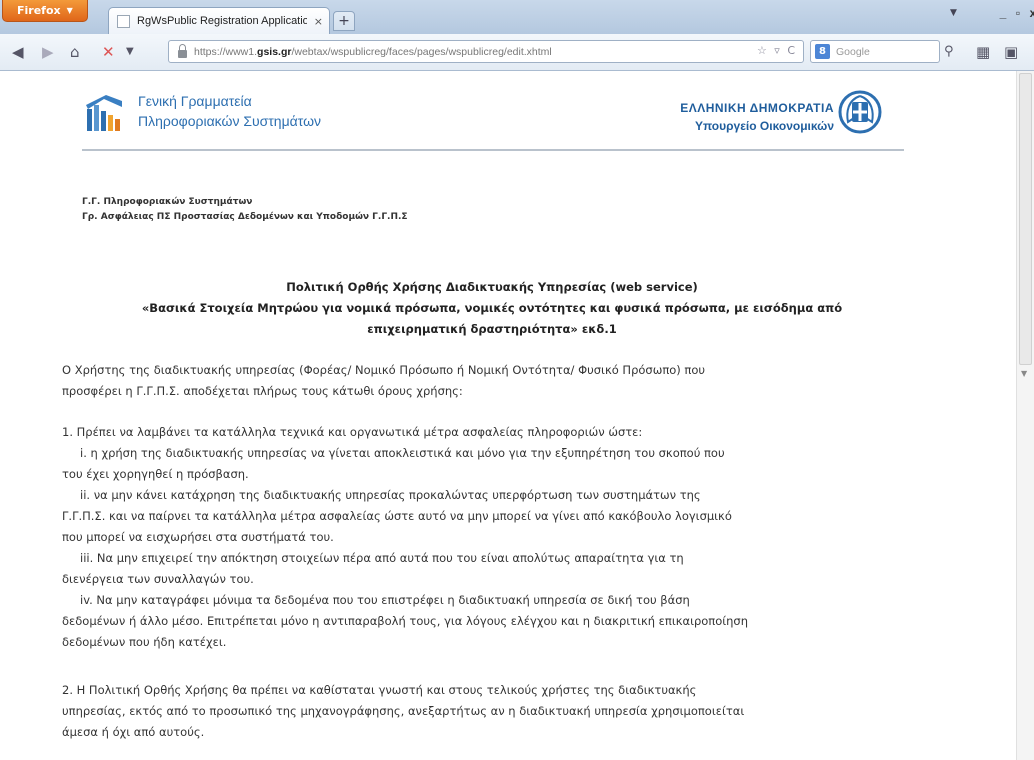  I want to click on dropdown-arrow-icon: ▼, so click(130, 52).